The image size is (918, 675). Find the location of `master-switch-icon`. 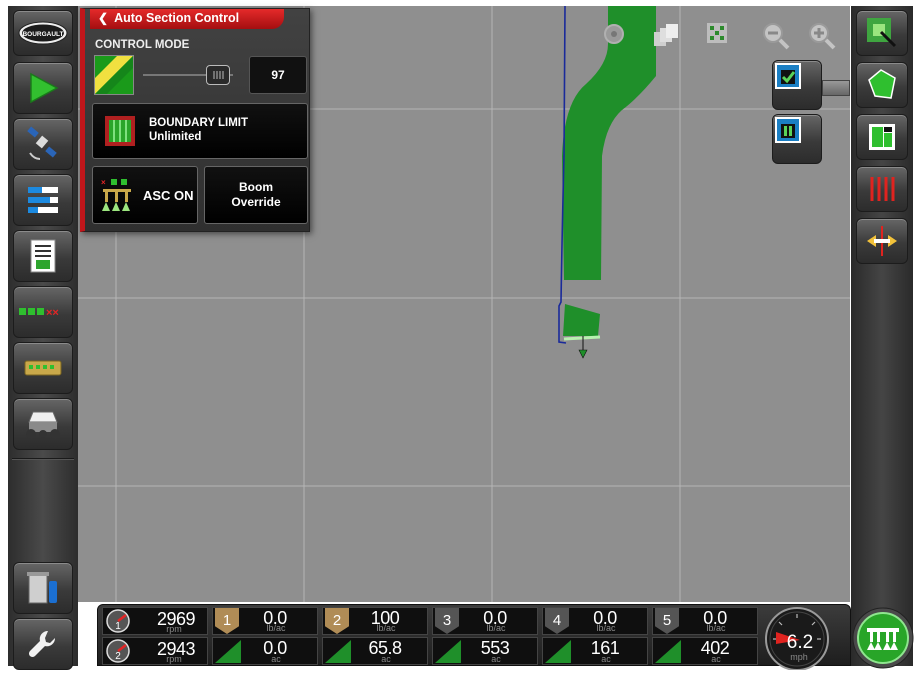

master-switch-icon is located at coordinates (883, 638).